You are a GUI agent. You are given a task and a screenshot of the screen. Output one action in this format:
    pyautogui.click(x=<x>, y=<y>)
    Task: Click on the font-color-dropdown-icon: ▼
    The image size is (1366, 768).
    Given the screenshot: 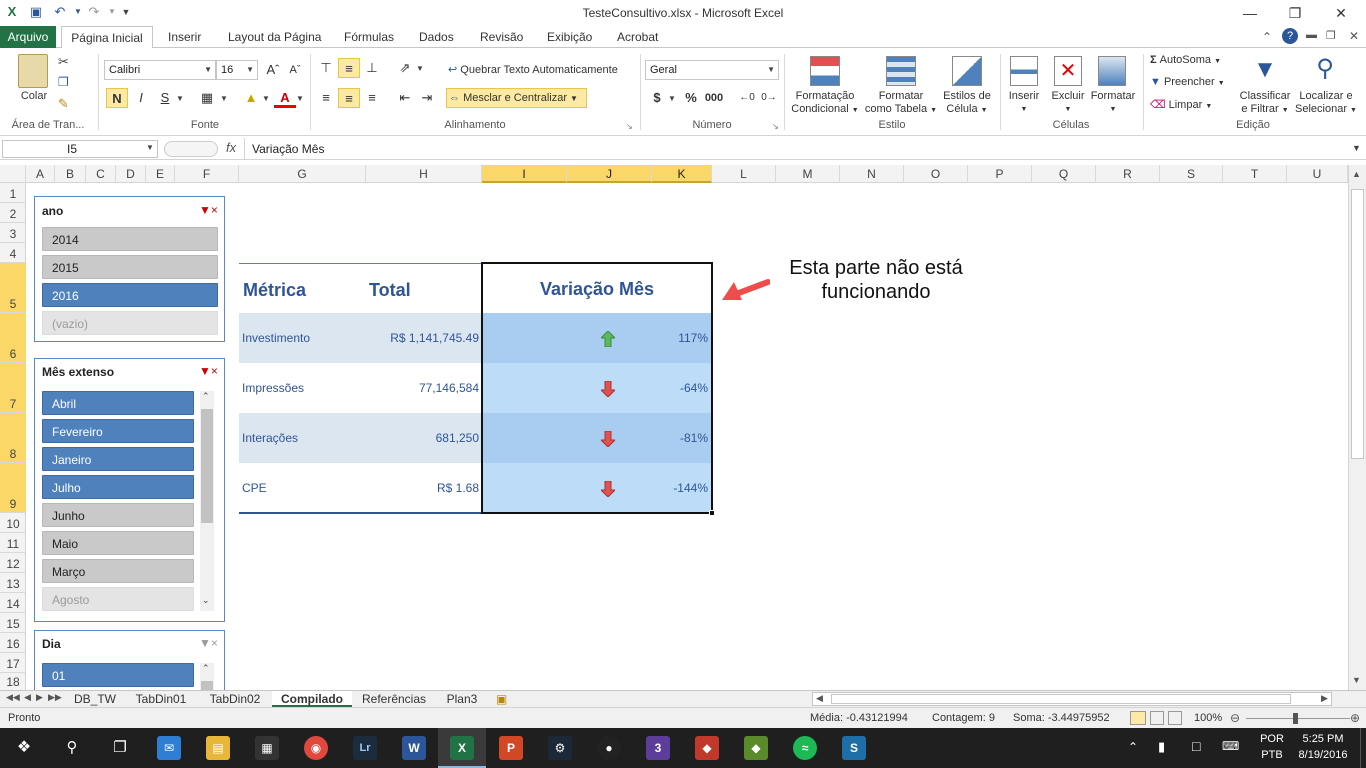 What is the action you would take?
    pyautogui.click(x=300, y=98)
    